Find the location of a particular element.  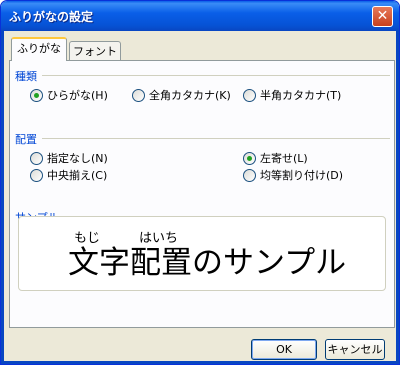

radio-distributed: 均等割り付け(D) is located at coordinates (293, 175).